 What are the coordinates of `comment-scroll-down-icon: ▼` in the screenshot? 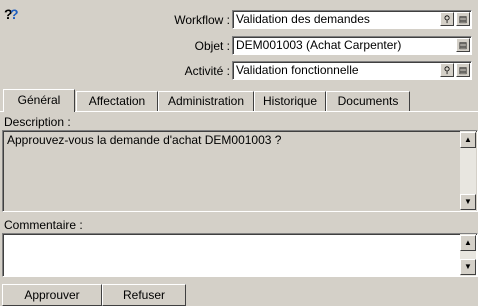 It's located at (468, 267).